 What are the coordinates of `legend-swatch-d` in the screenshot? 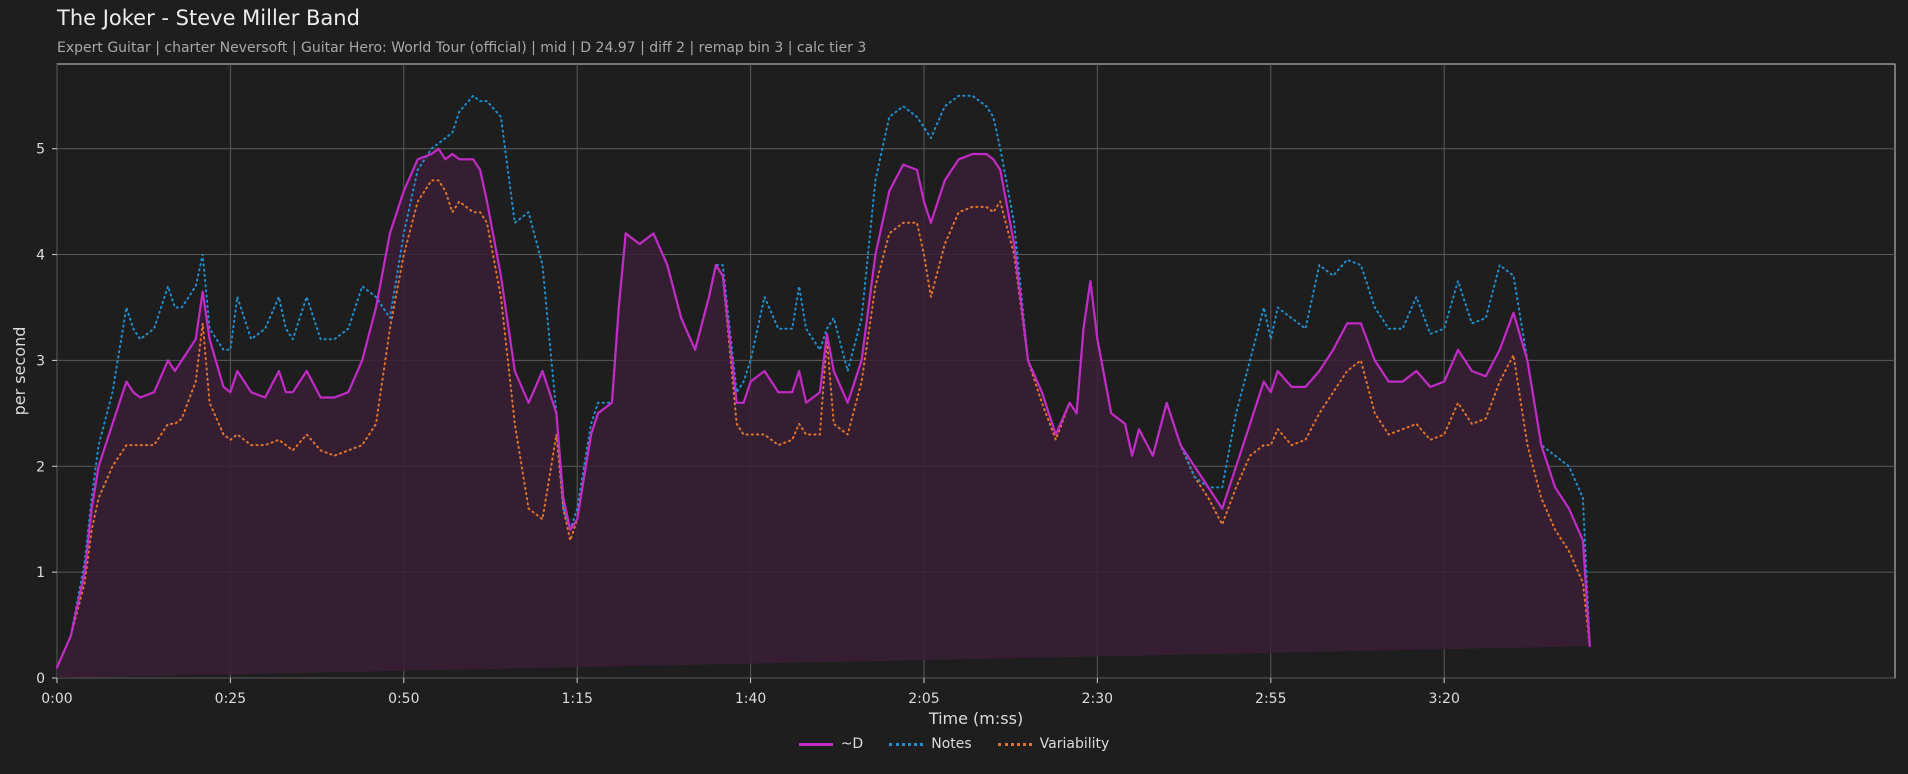 It's located at (815, 744).